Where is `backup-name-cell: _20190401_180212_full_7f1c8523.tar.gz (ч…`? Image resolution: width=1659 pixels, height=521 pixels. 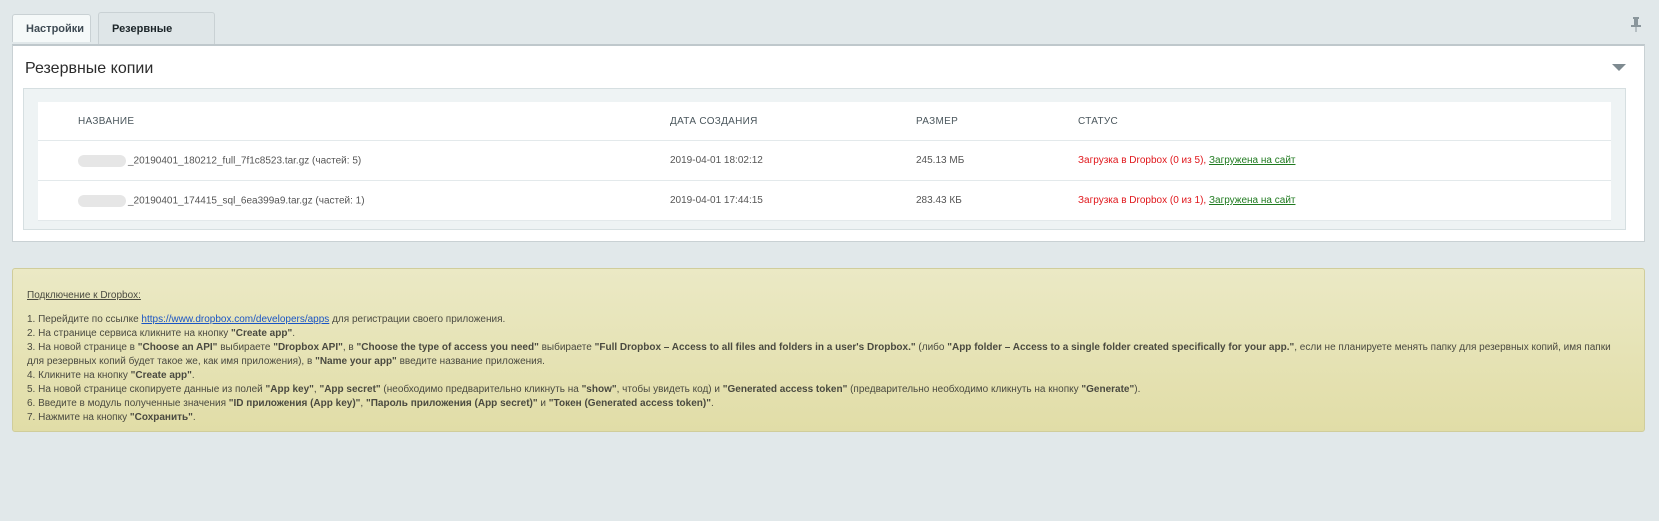 backup-name-cell: _20190401_180212_full_7f1c8523.tar.gz (ч… is located at coordinates (353, 160).